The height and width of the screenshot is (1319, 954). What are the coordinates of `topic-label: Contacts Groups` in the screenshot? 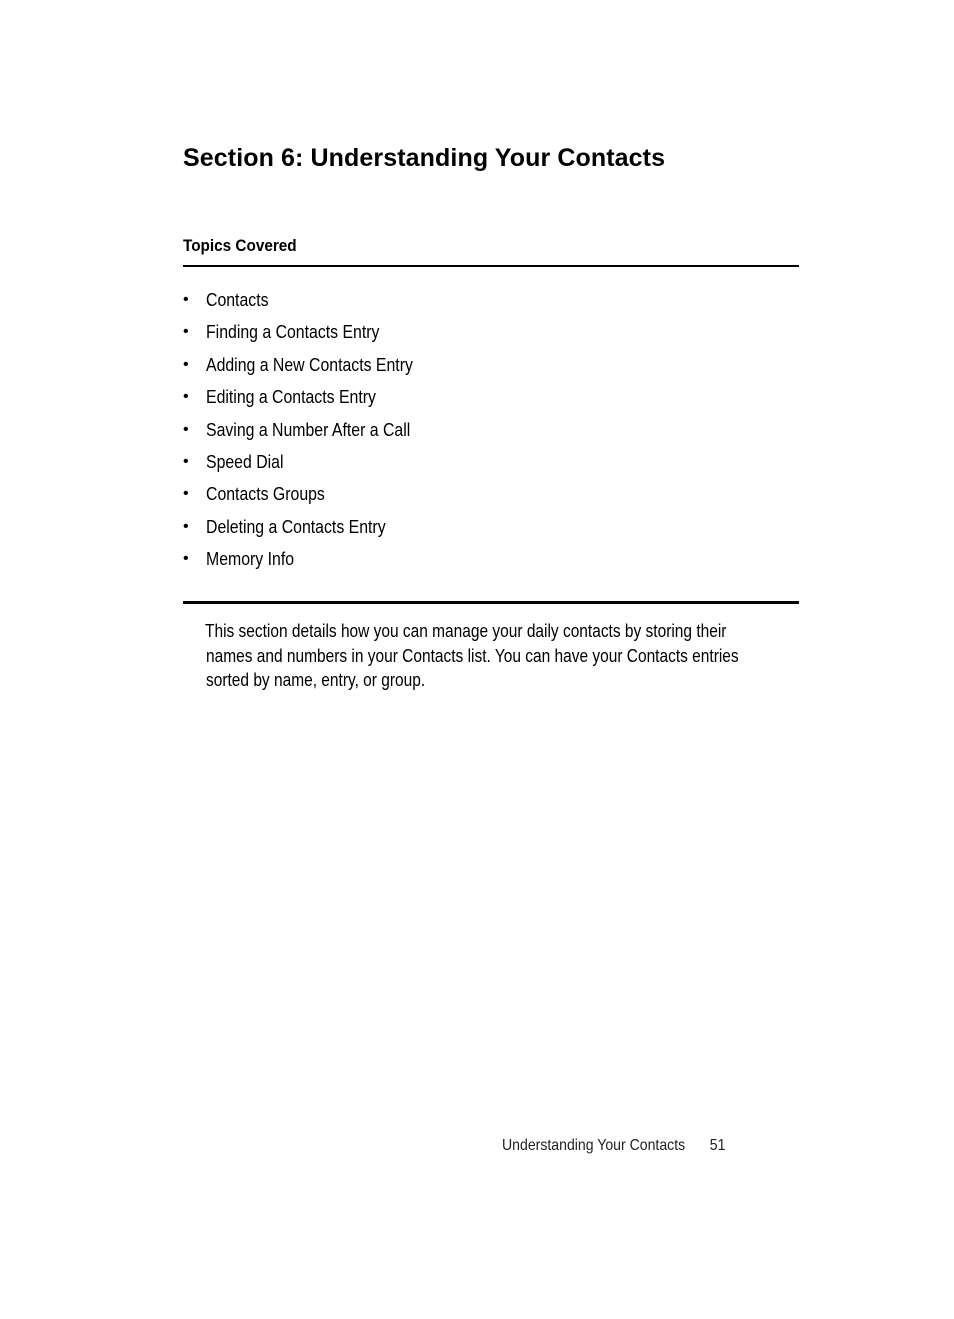 It's located at (265, 494).